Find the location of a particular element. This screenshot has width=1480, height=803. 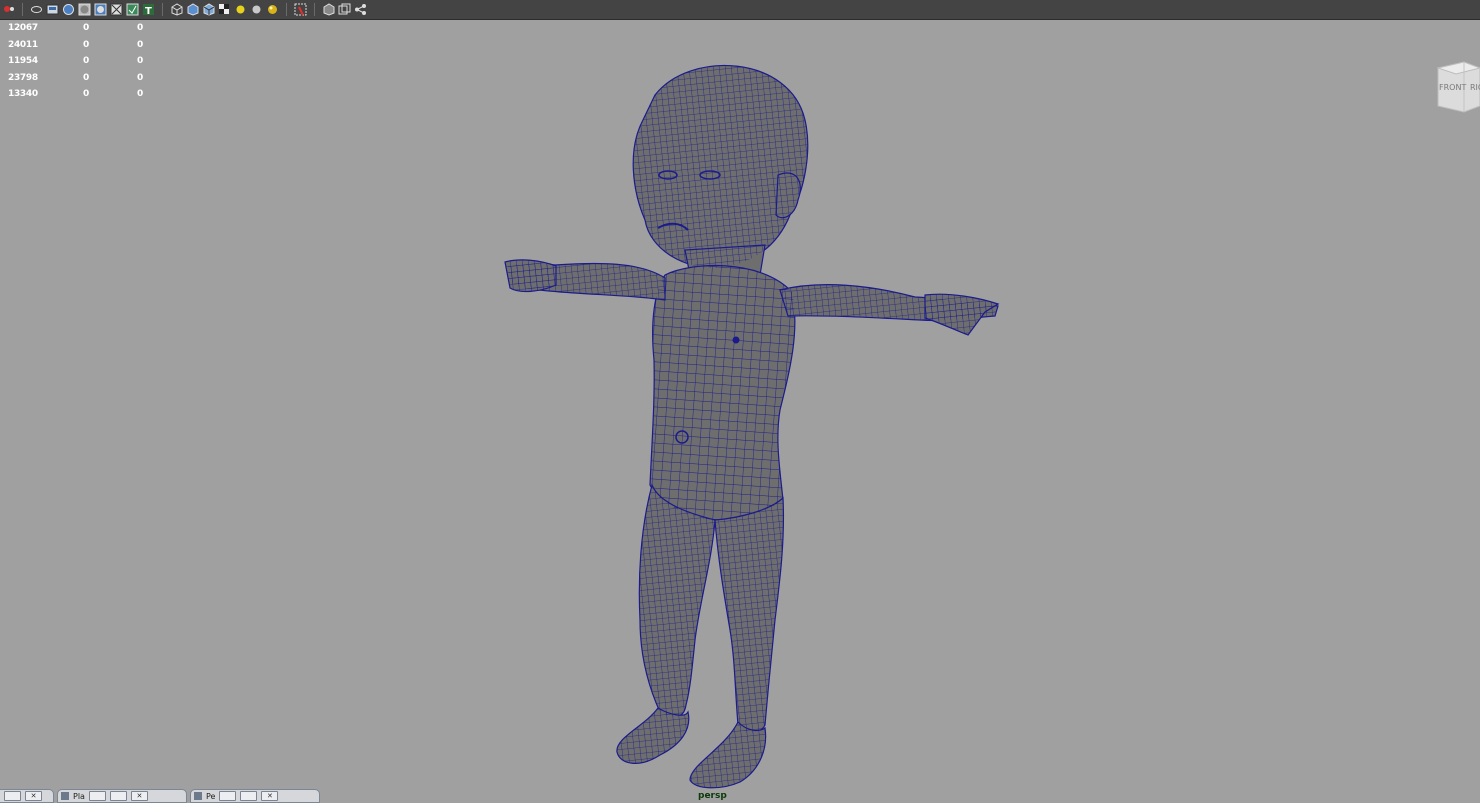

svg-text: T is located at coordinates (148, 11).